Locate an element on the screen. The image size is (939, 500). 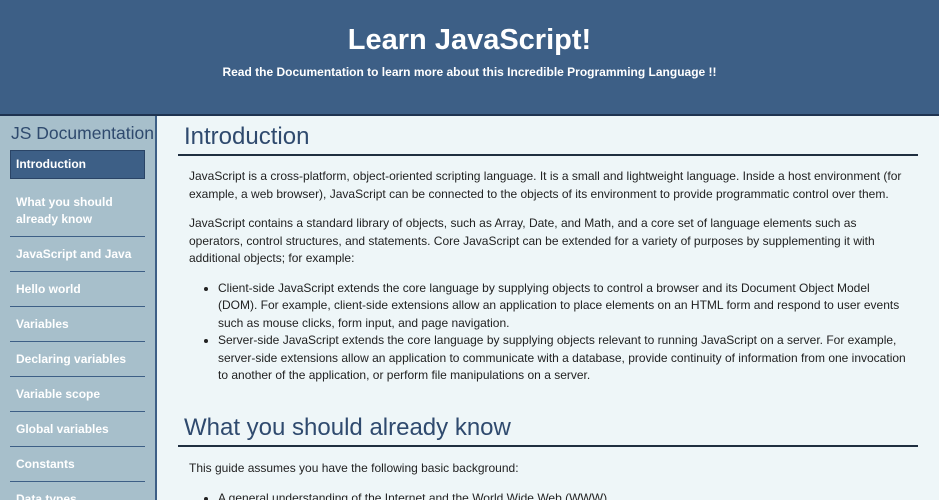
sidebar-item-label: Constants is located at coordinates (77, 464).